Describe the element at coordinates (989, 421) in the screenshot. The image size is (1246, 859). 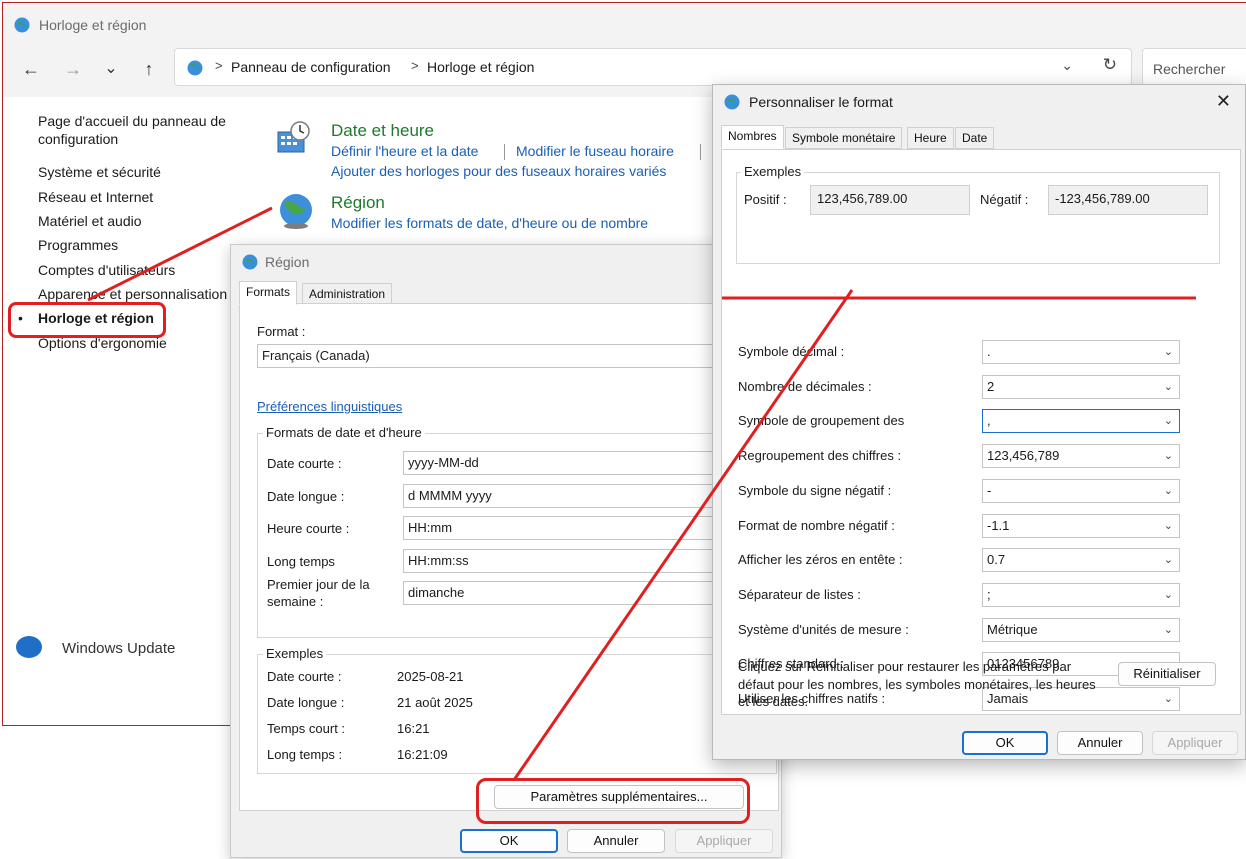
I see `grouping-symbol-value: ,` at that location.